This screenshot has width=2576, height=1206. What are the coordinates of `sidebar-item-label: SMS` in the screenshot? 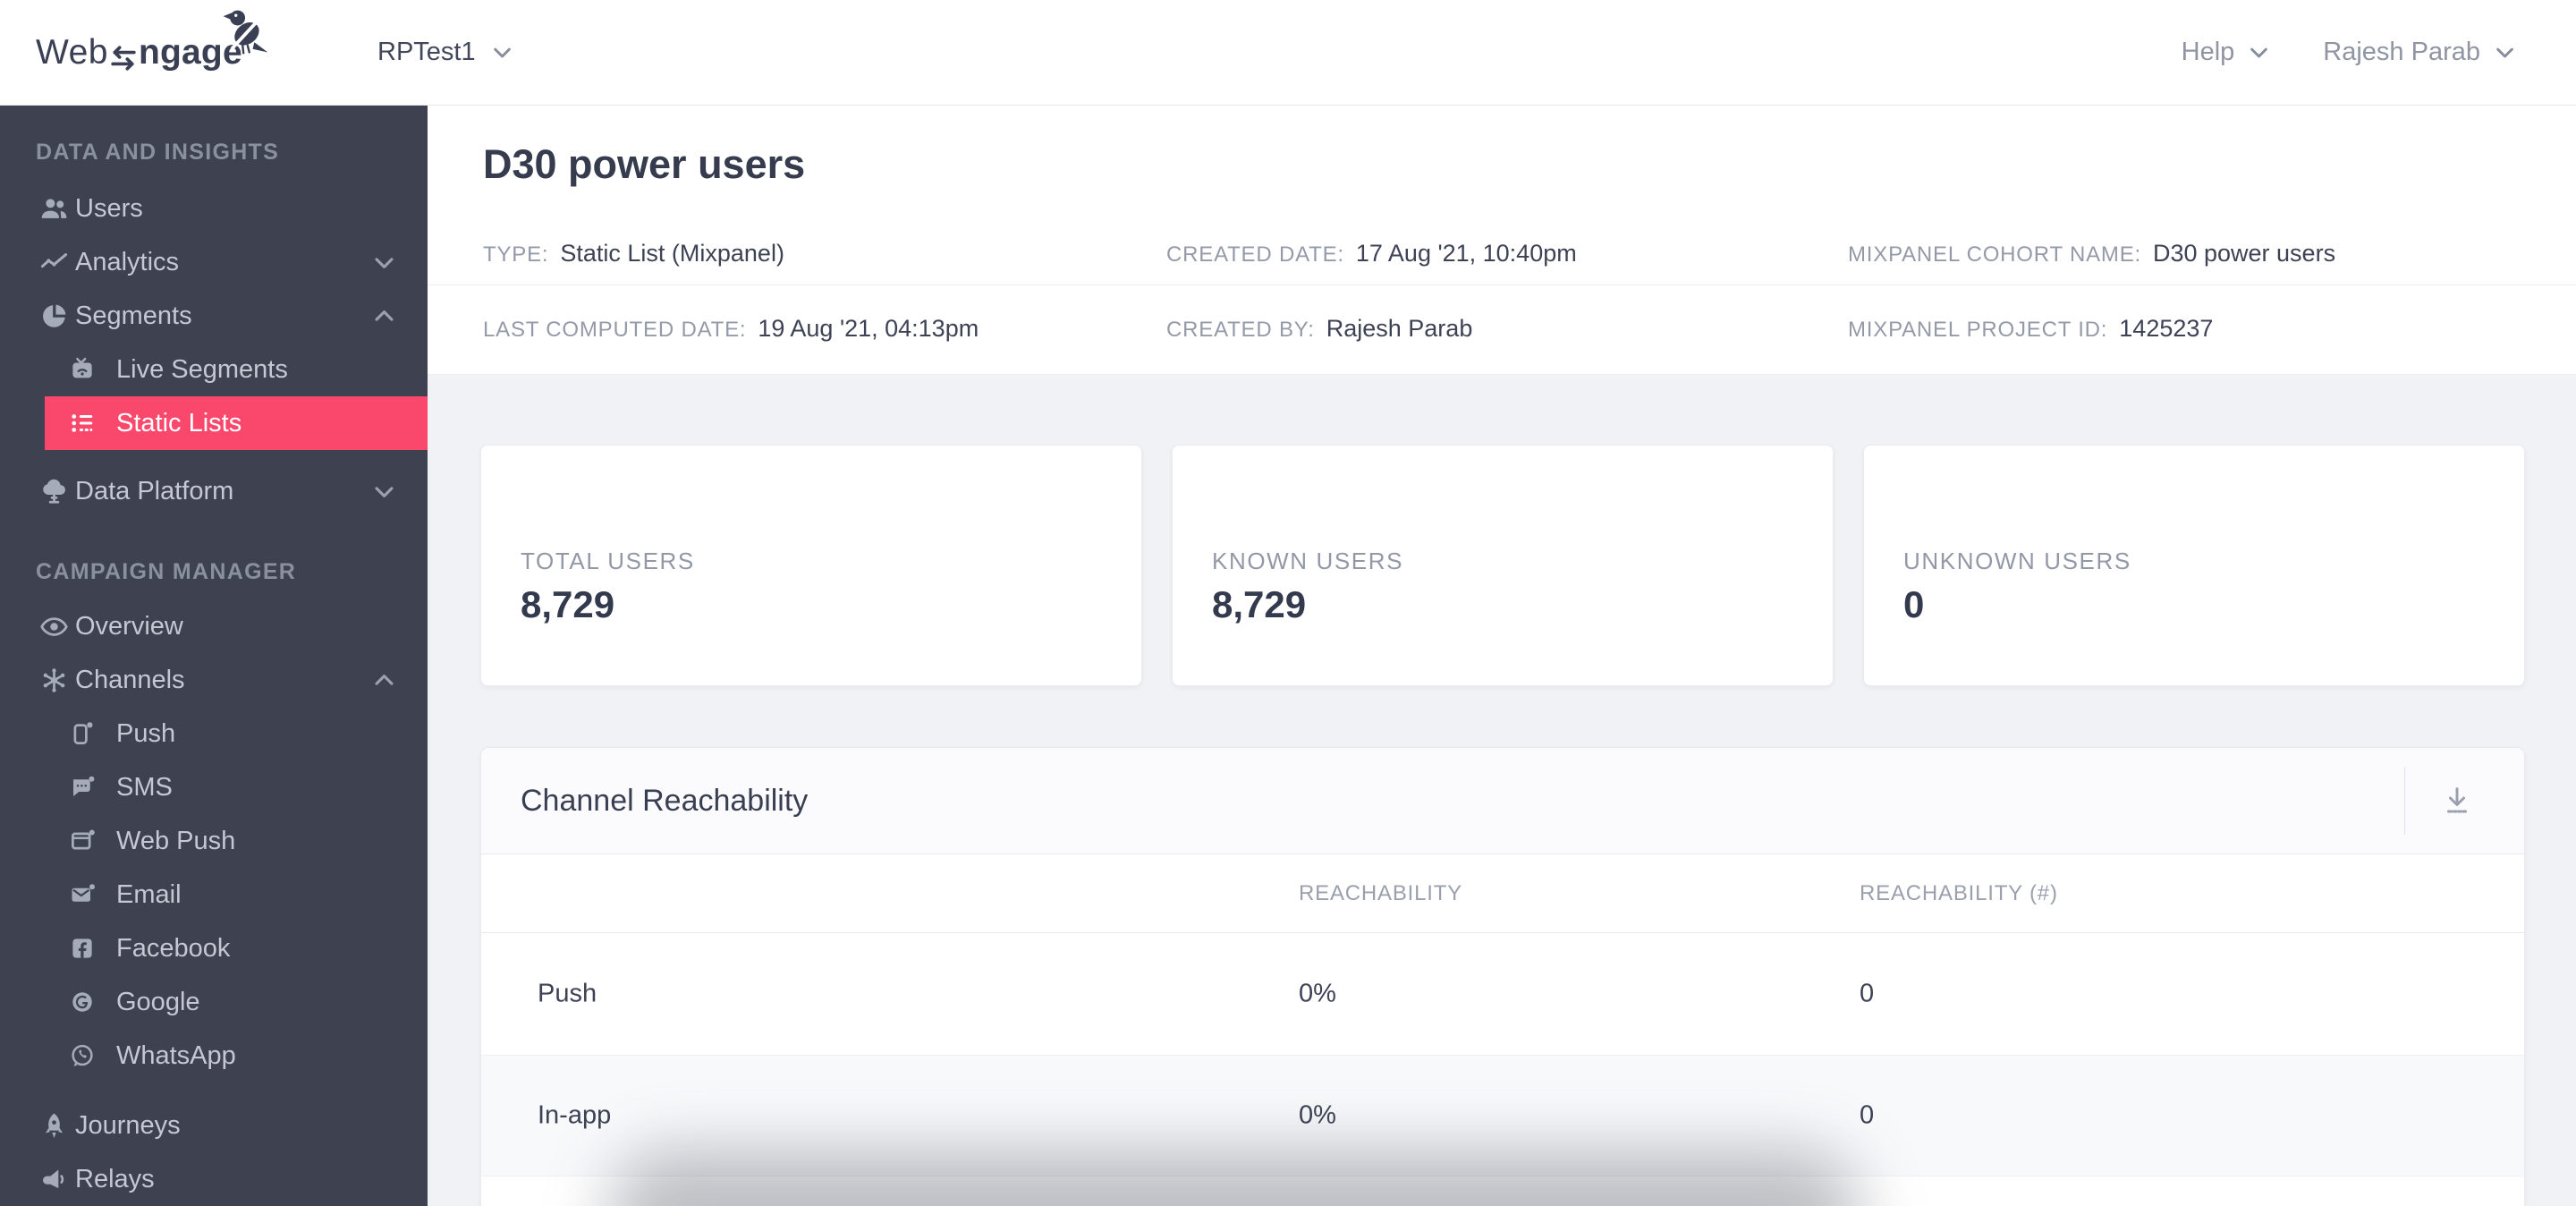 It's located at (144, 787).